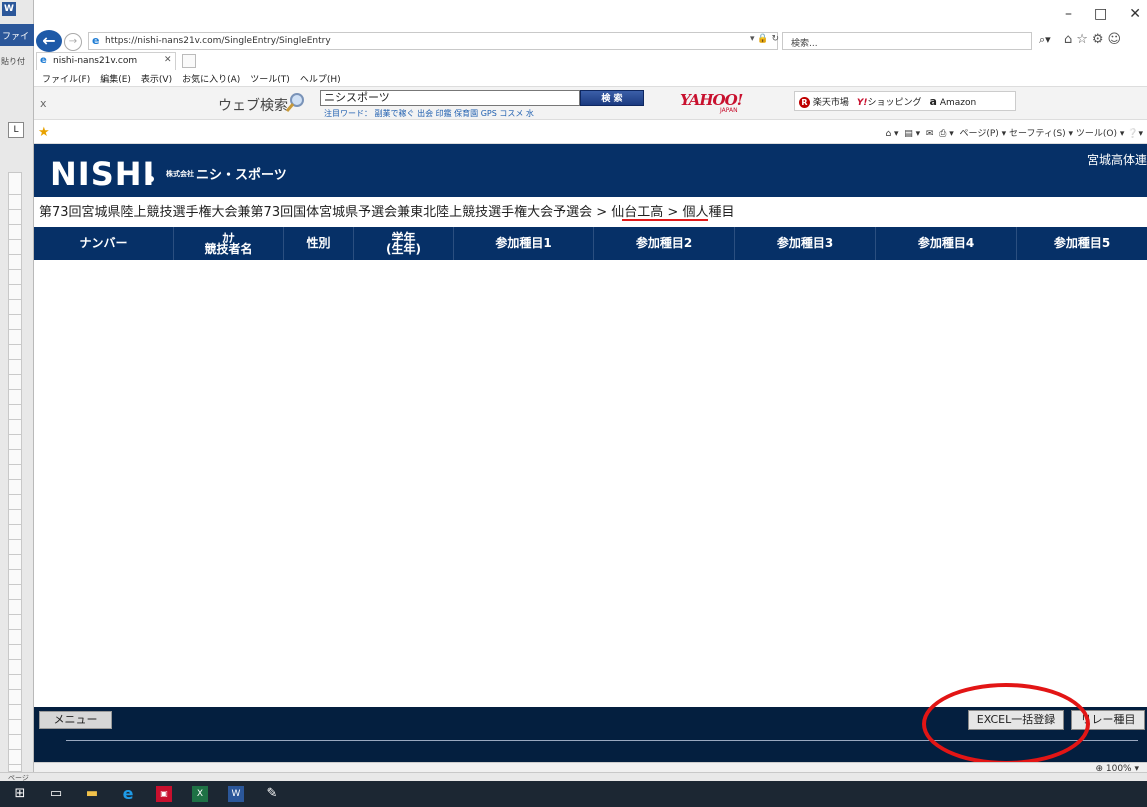 Image resolution: width=1147 pixels, height=807 pixels. I want to click on yahoo-search-button: 検 索, so click(612, 98).